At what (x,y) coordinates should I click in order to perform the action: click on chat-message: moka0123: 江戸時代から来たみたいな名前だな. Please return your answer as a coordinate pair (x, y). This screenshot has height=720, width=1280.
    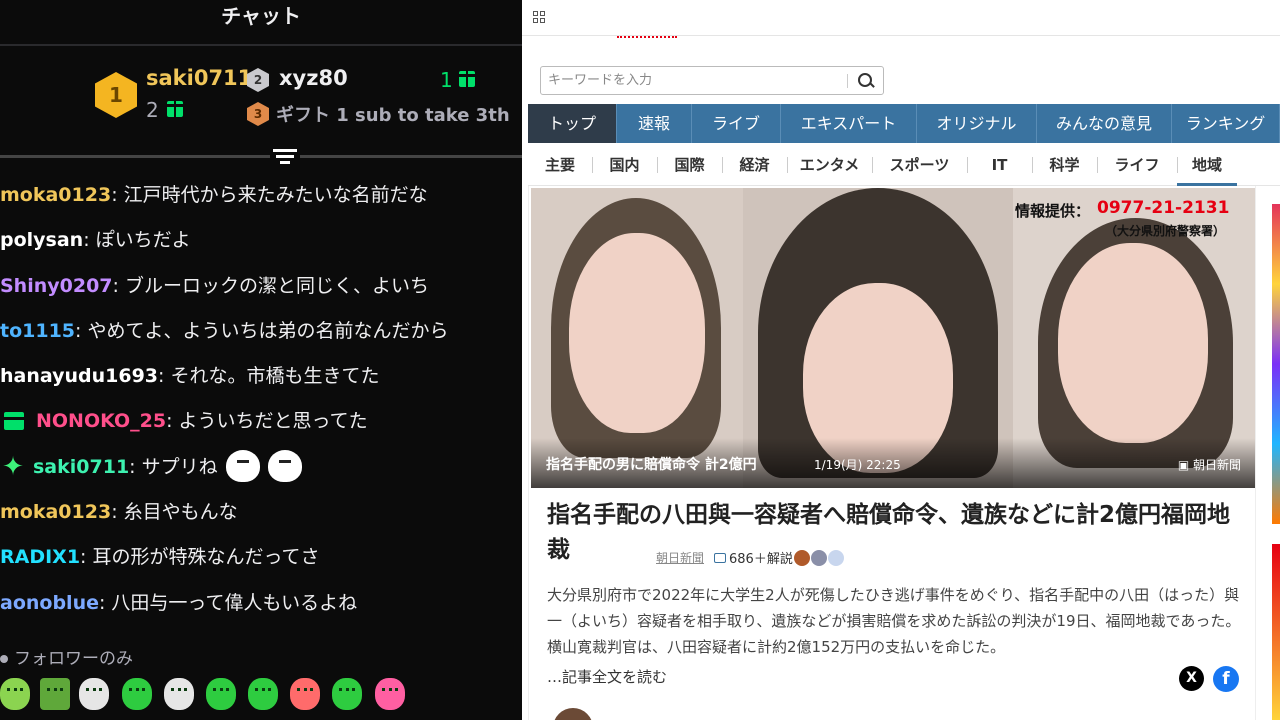
    Looking at the image, I should click on (261, 200).